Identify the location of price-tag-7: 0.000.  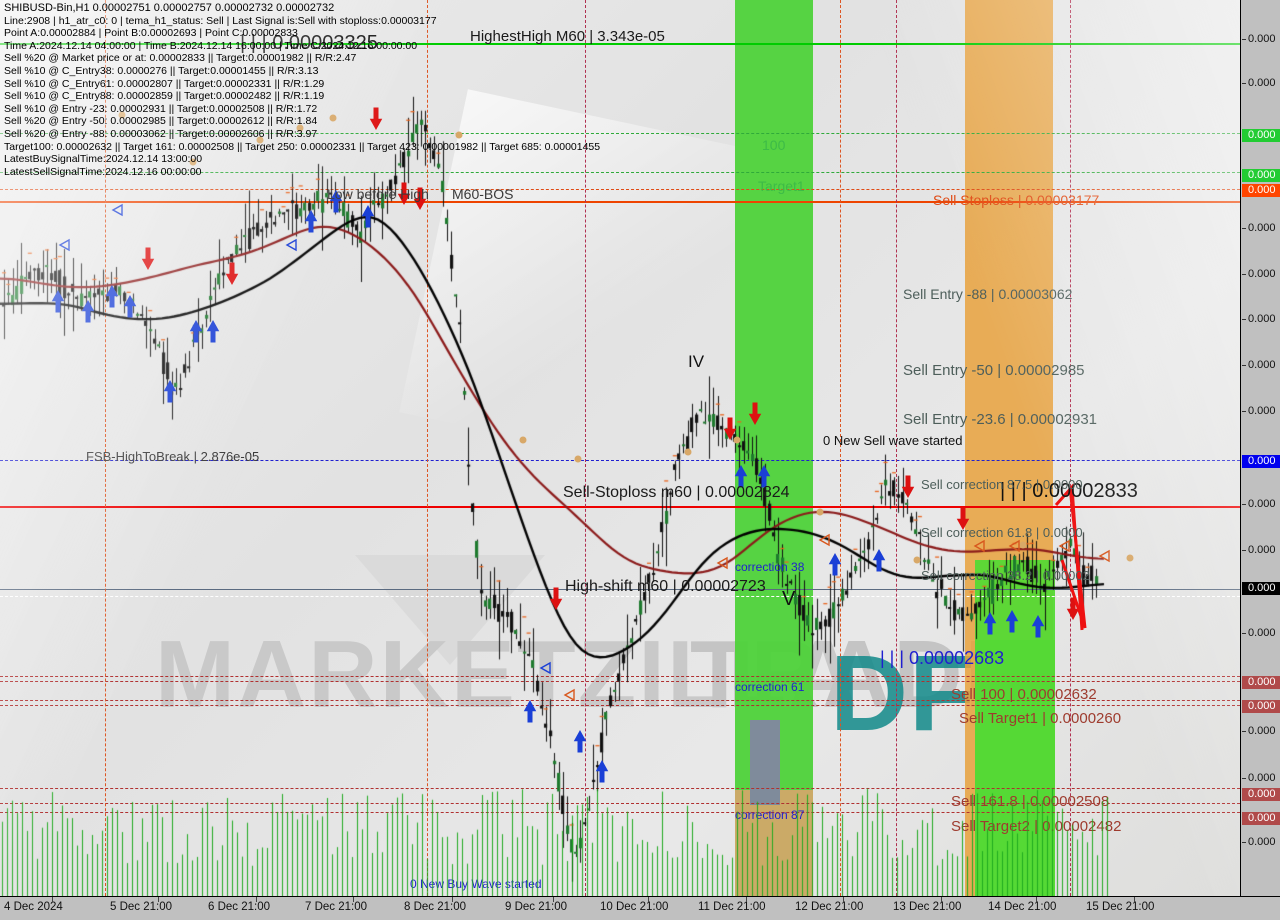
(1261, 794).